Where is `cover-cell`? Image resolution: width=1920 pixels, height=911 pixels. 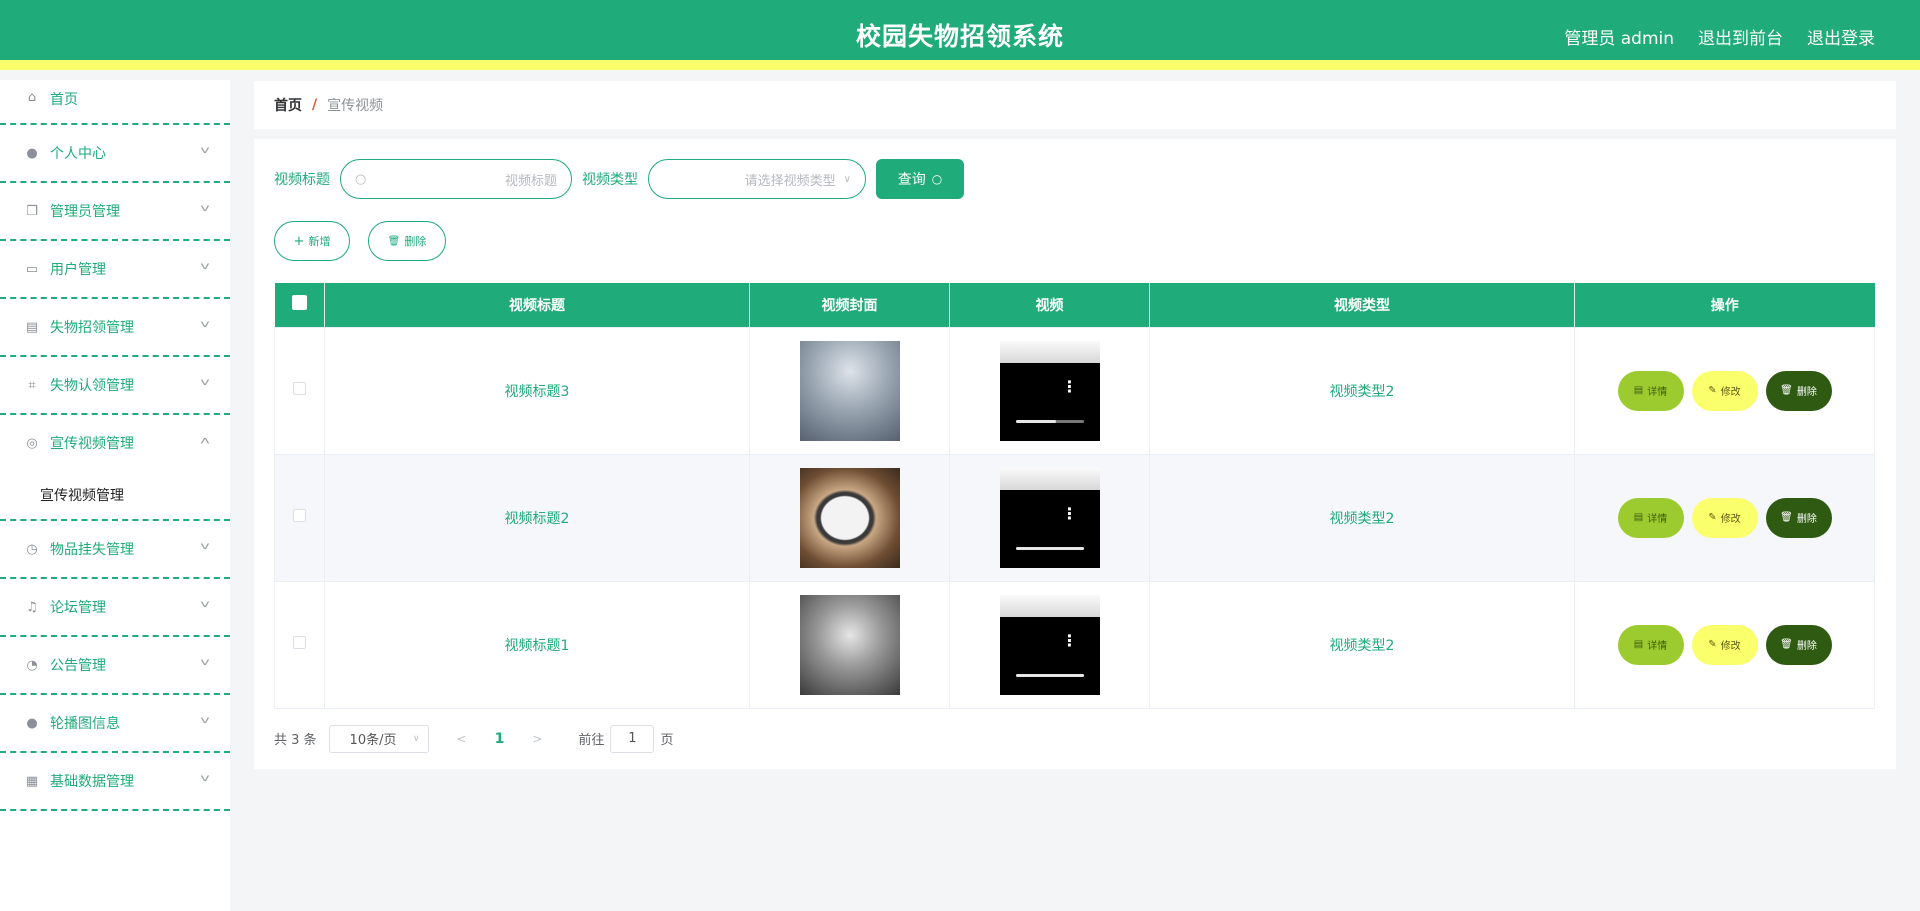
cover-cell is located at coordinates (849, 390).